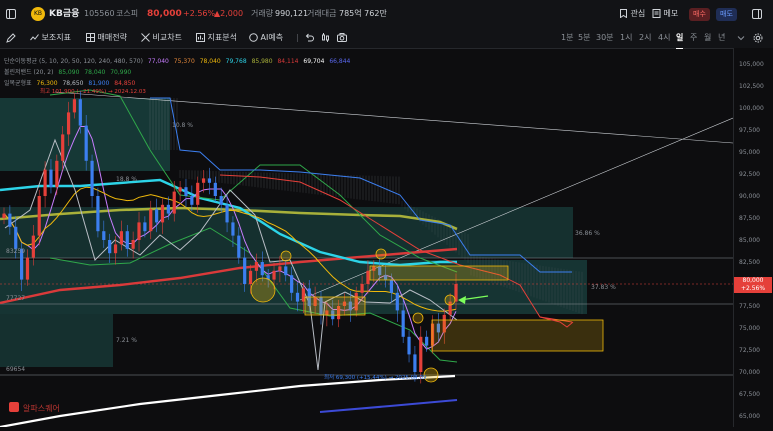 The height and width of the screenshot is (431, 773). I want to click on price-axis-tick: 65,000, so click(749, 416).